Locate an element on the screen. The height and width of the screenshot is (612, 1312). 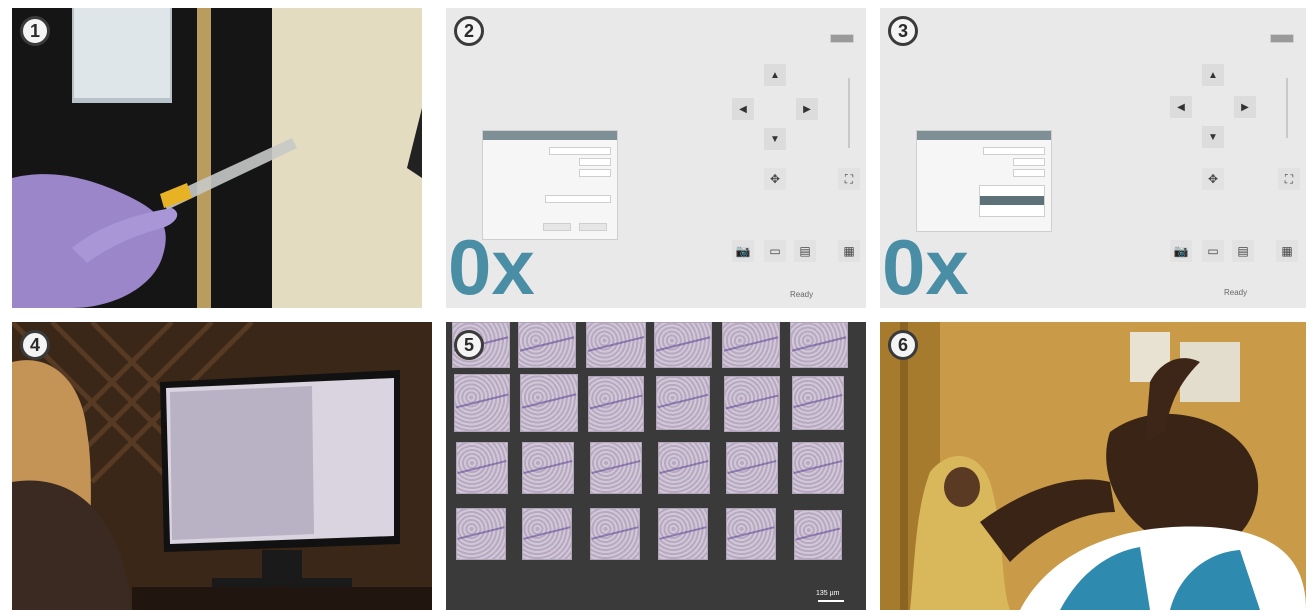
video-icon: ▭ is located at coordinates (775, 251).